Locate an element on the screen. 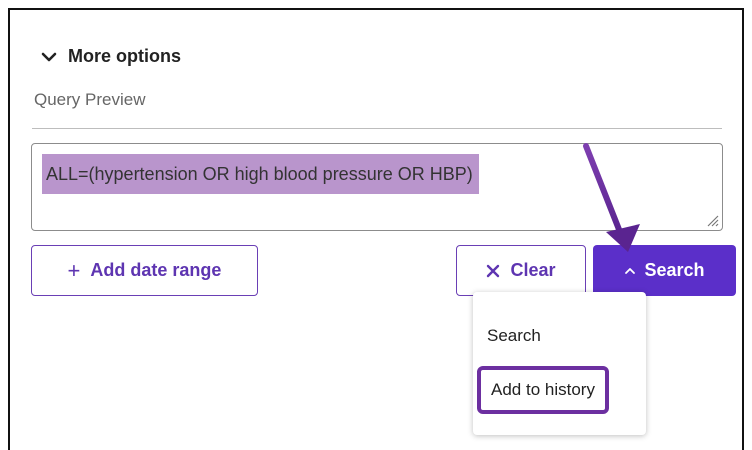  clear-button: Clear is located at coordinates (521, 270).